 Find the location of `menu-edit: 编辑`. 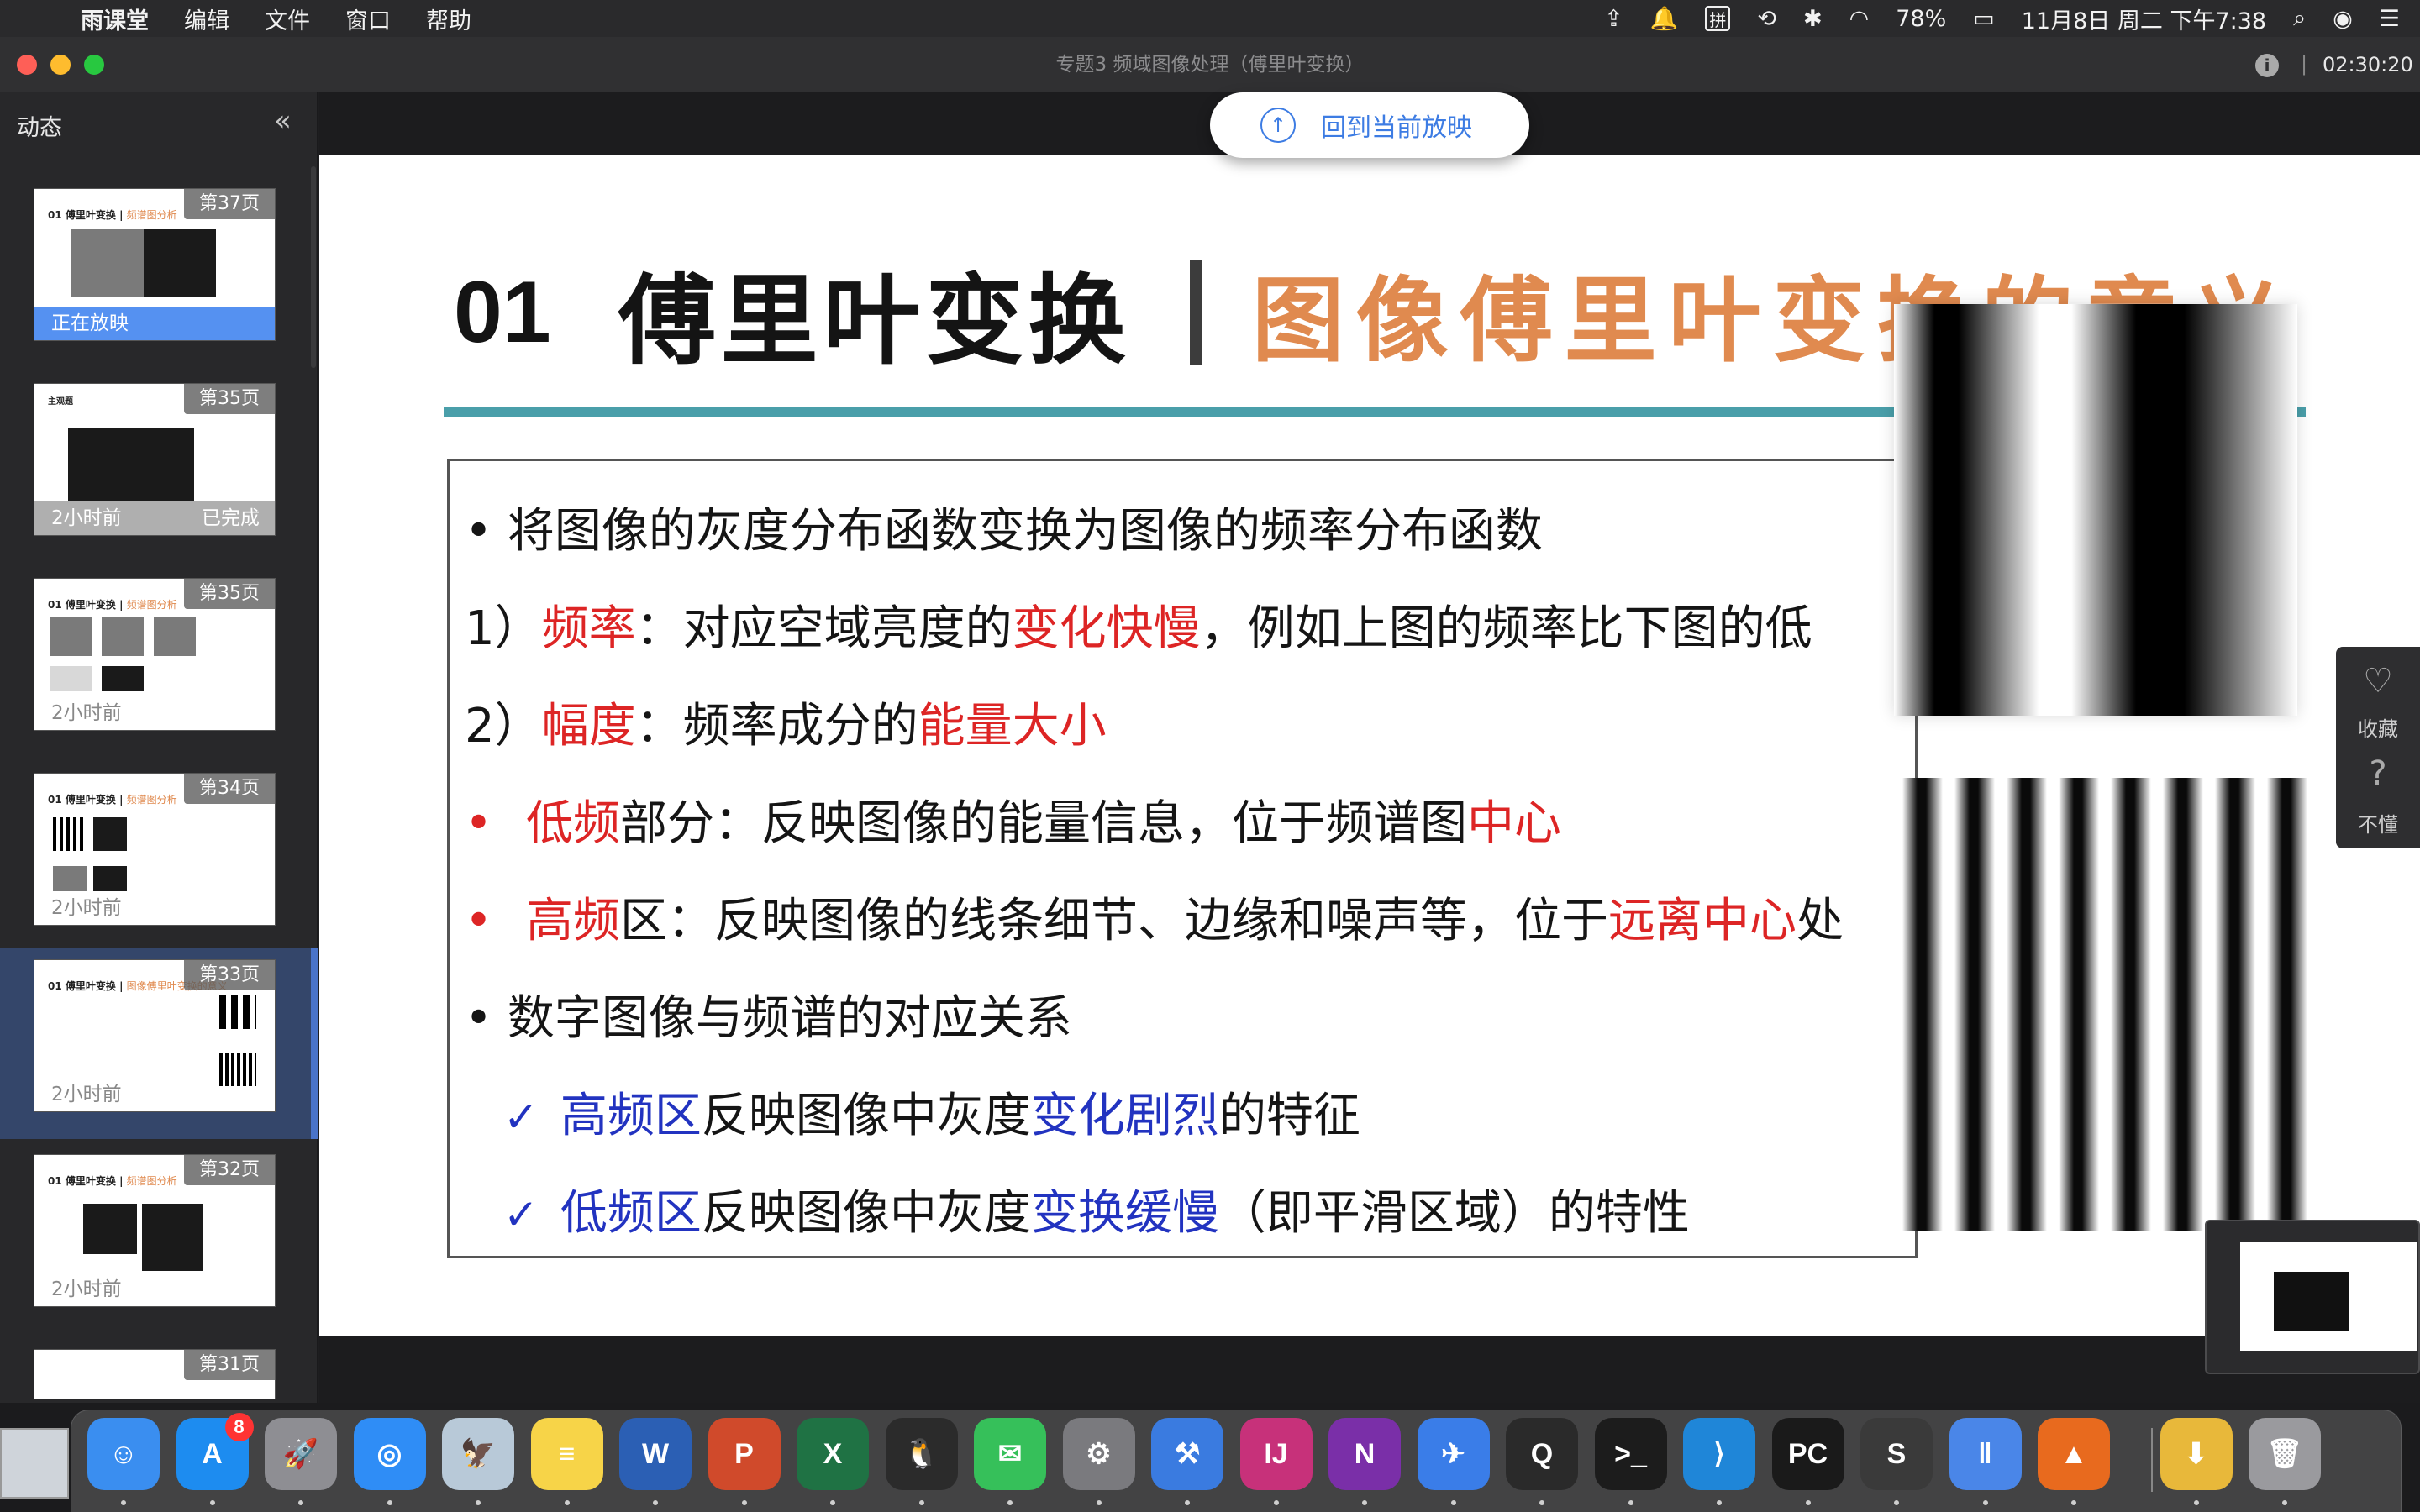

menu-edit: 编辑 is located at coordinates (206, 19).